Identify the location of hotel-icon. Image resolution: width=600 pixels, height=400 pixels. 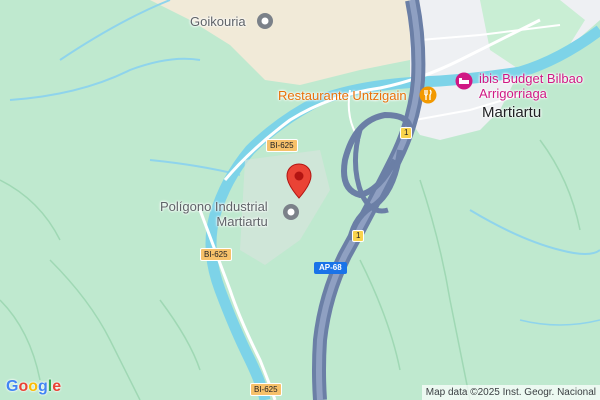
(464, 83).